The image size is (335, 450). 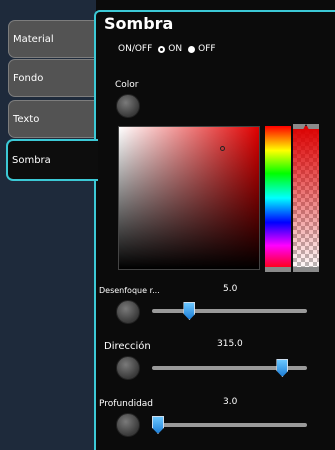 I want to click on on-label: ON, so click(x=175, y=49).